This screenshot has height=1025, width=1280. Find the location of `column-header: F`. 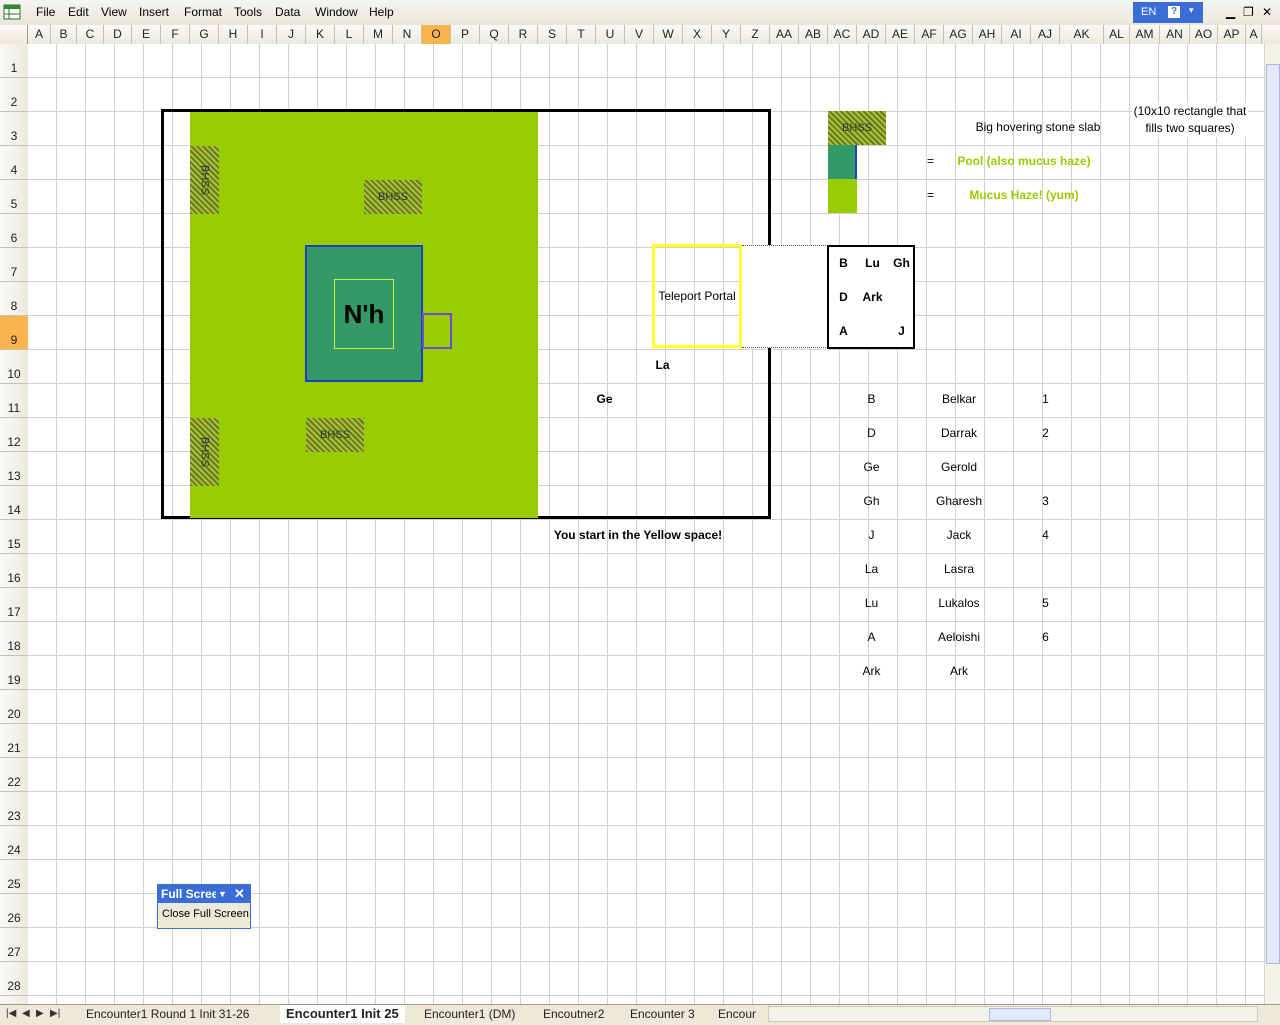

column-header: F is located at coordinates (175, 34).